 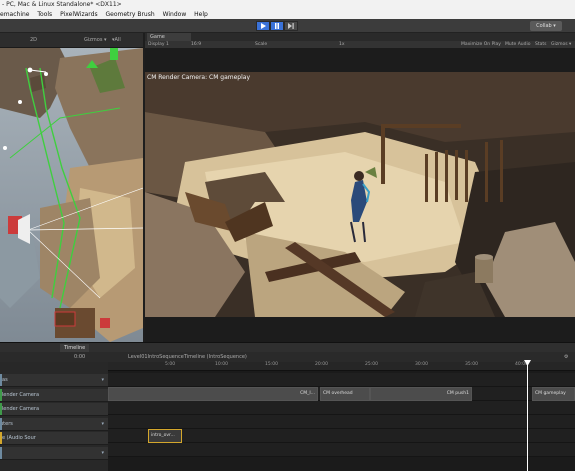 What do you see at coordinates (18, 438) in the screenshot?
I see `track-label: re (Audio Sour` at bounding box center [18, 438].